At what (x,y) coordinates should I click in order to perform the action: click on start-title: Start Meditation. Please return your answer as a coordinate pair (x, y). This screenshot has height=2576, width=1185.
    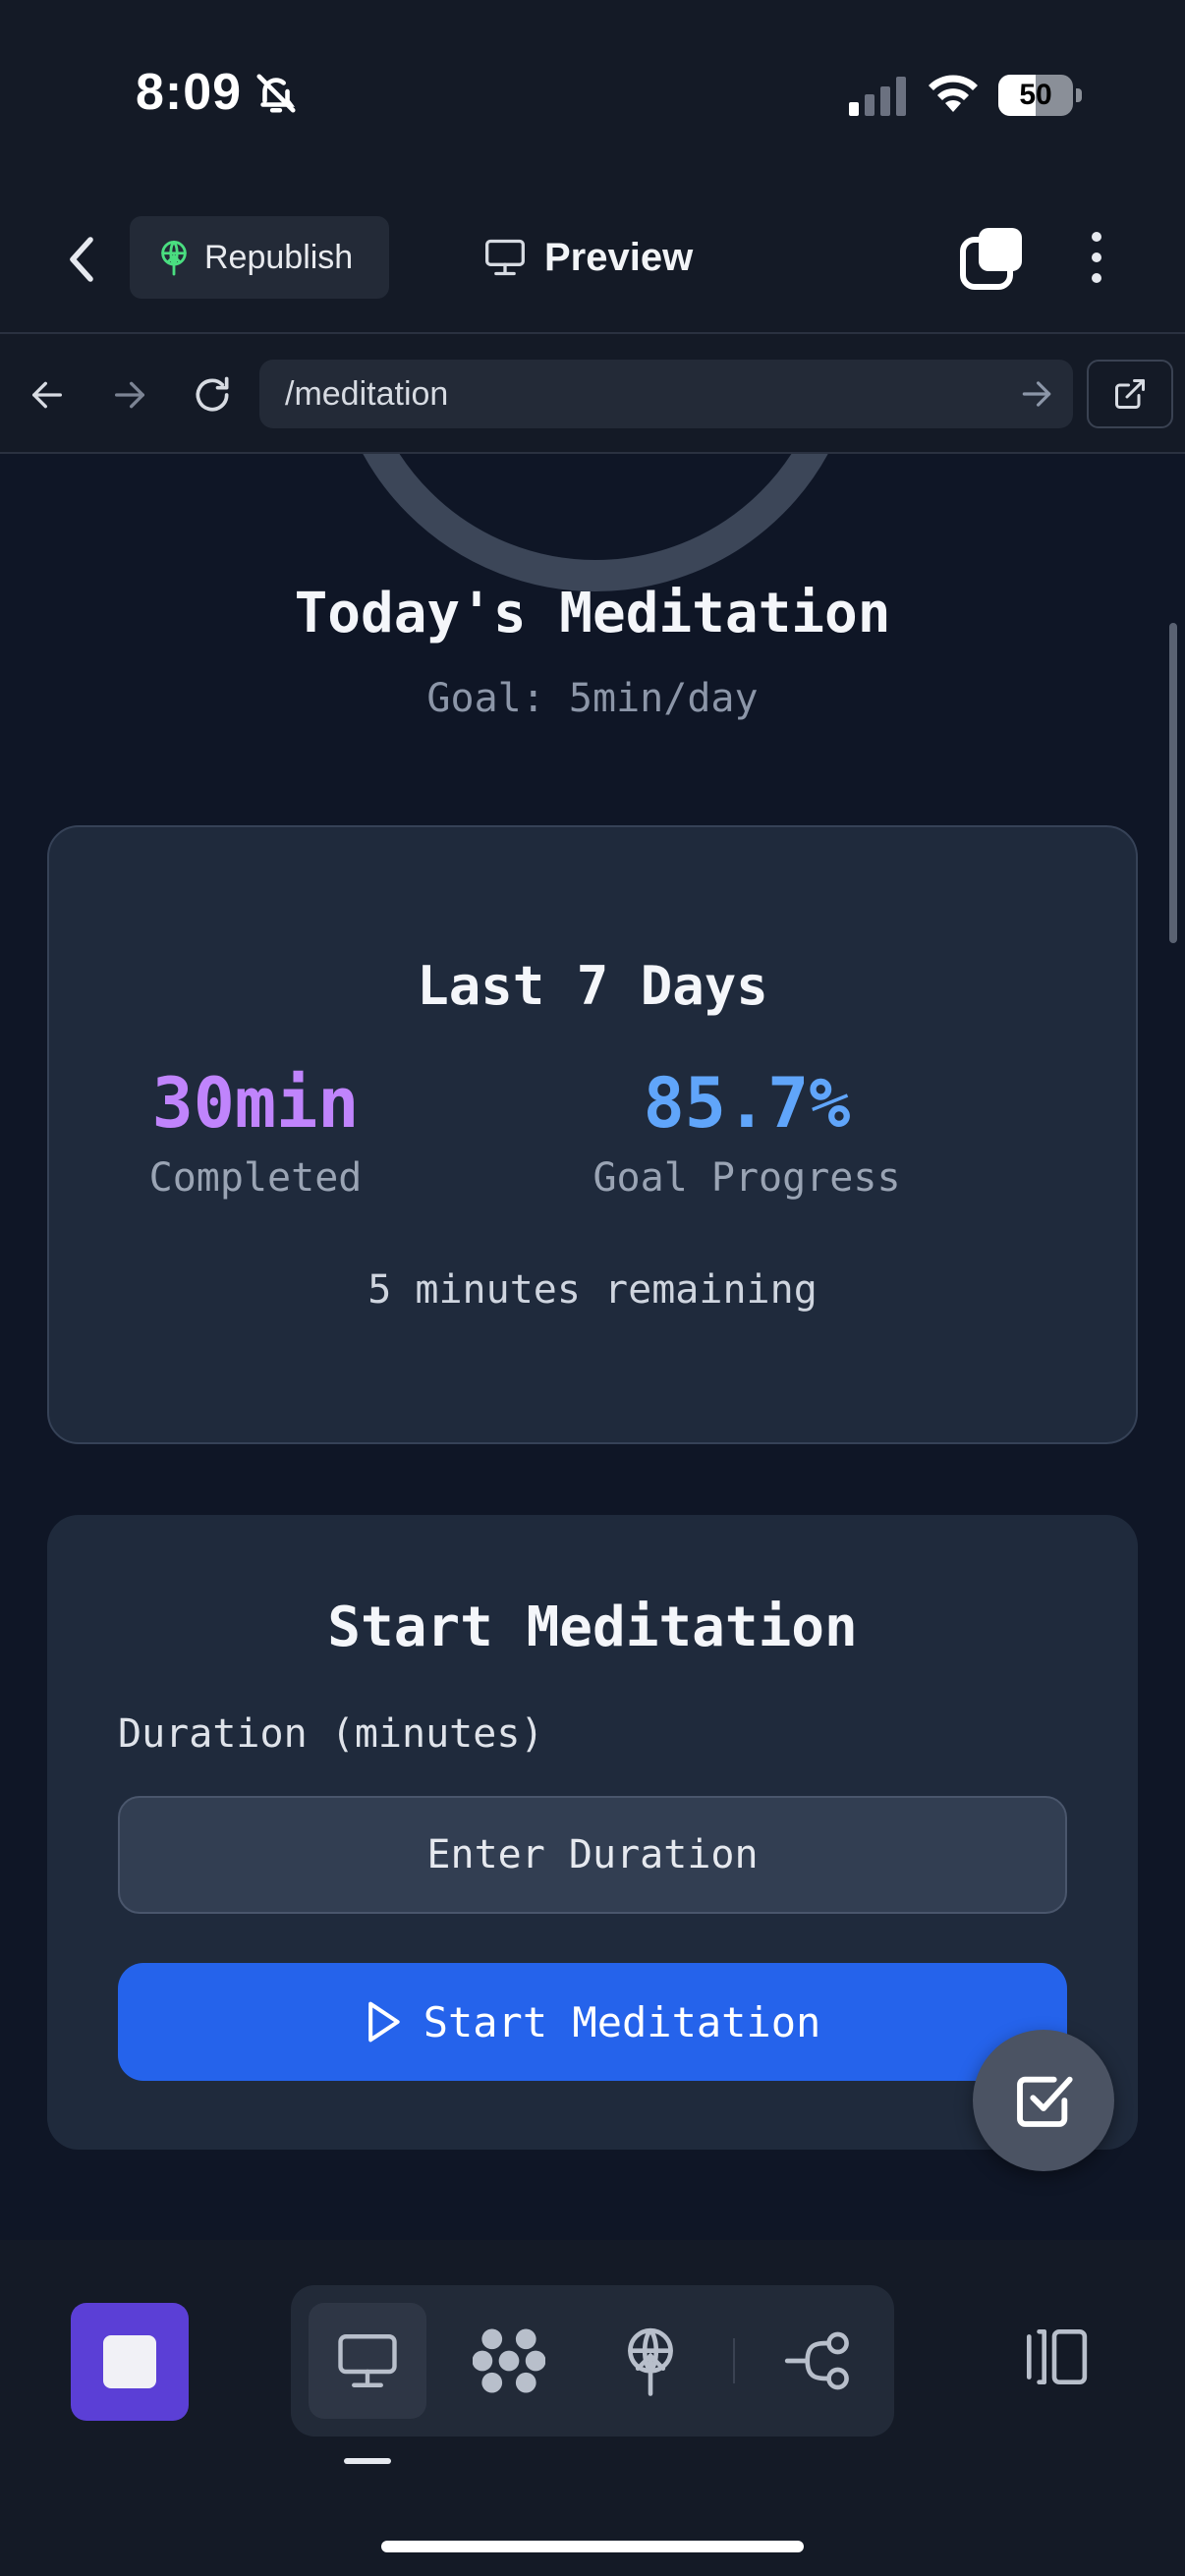
    Looking at the image, I should click on (592, 1627).